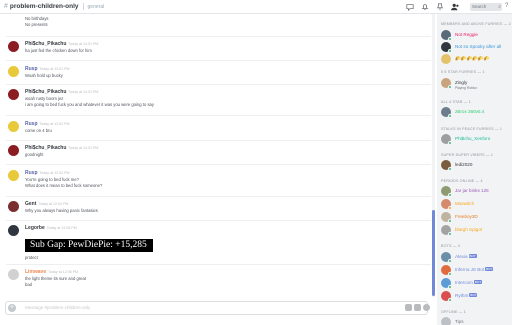  I want to click on role-header: 5 5 STAR FURRIES — 1, so click(463, 72).